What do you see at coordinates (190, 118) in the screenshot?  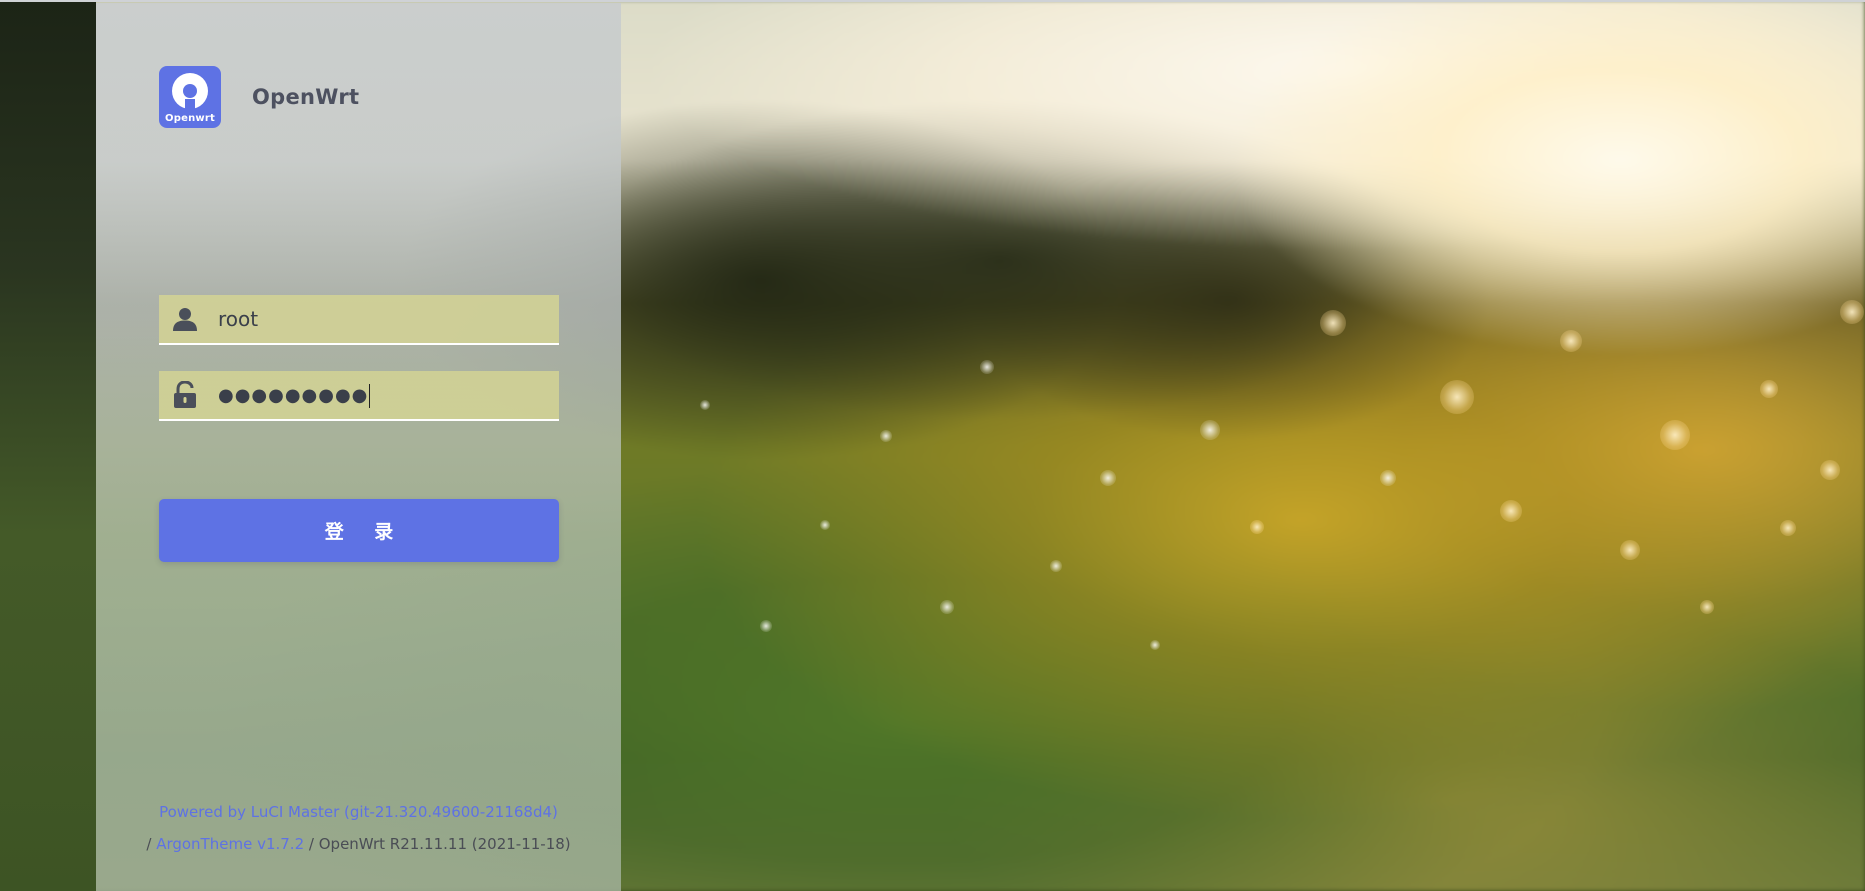 I see `logo-text: Openwrt` at bounding box center [190, 118].